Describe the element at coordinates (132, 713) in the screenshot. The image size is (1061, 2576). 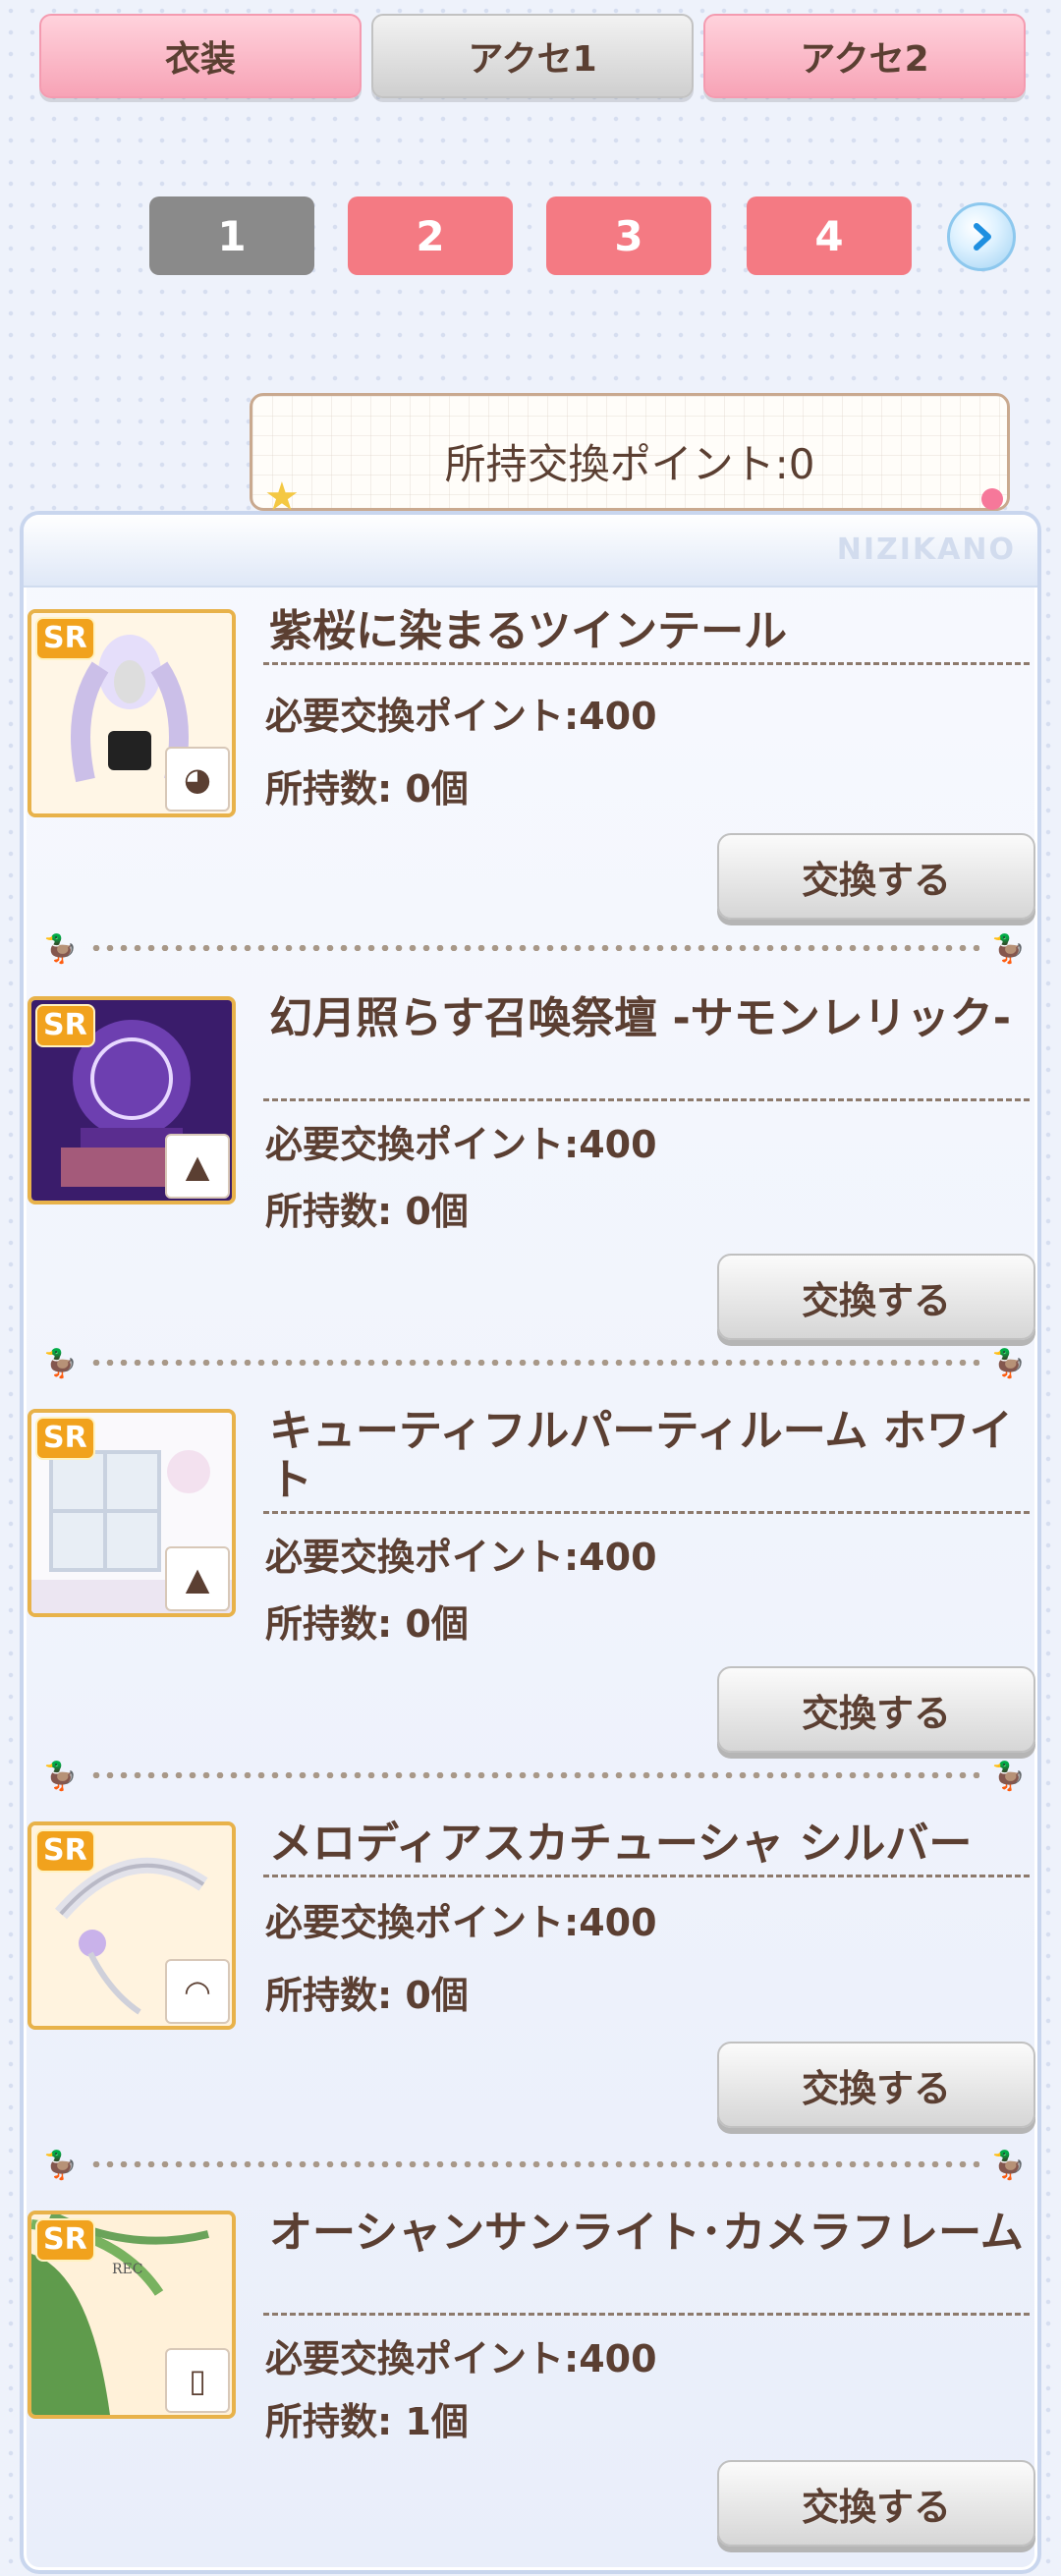
I see `item-thumbnail: SR ◕` at that location.